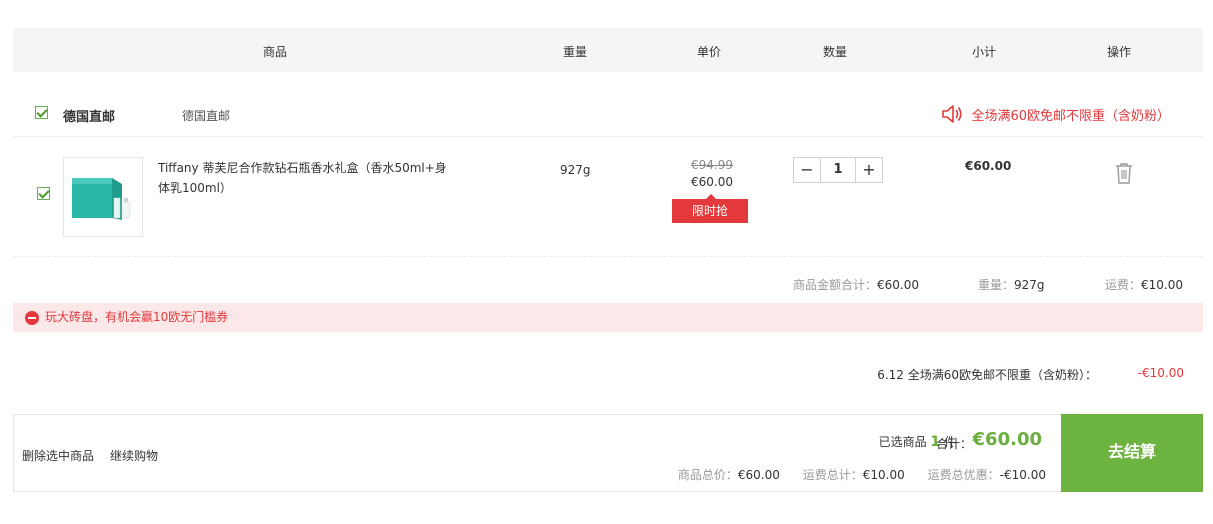 This screenshot has height=524, width=1213. Describe the element at coordinates (996, 285) in the screenshot. I see `weight-total-label: 重量：` at that location.